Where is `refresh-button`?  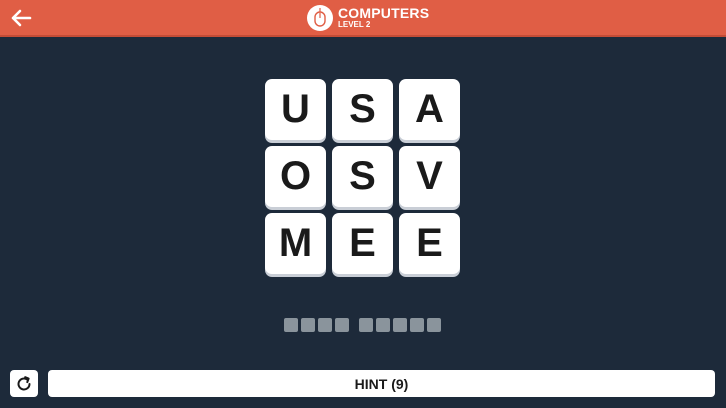
refresh-button is located at coordinates (24, 383).